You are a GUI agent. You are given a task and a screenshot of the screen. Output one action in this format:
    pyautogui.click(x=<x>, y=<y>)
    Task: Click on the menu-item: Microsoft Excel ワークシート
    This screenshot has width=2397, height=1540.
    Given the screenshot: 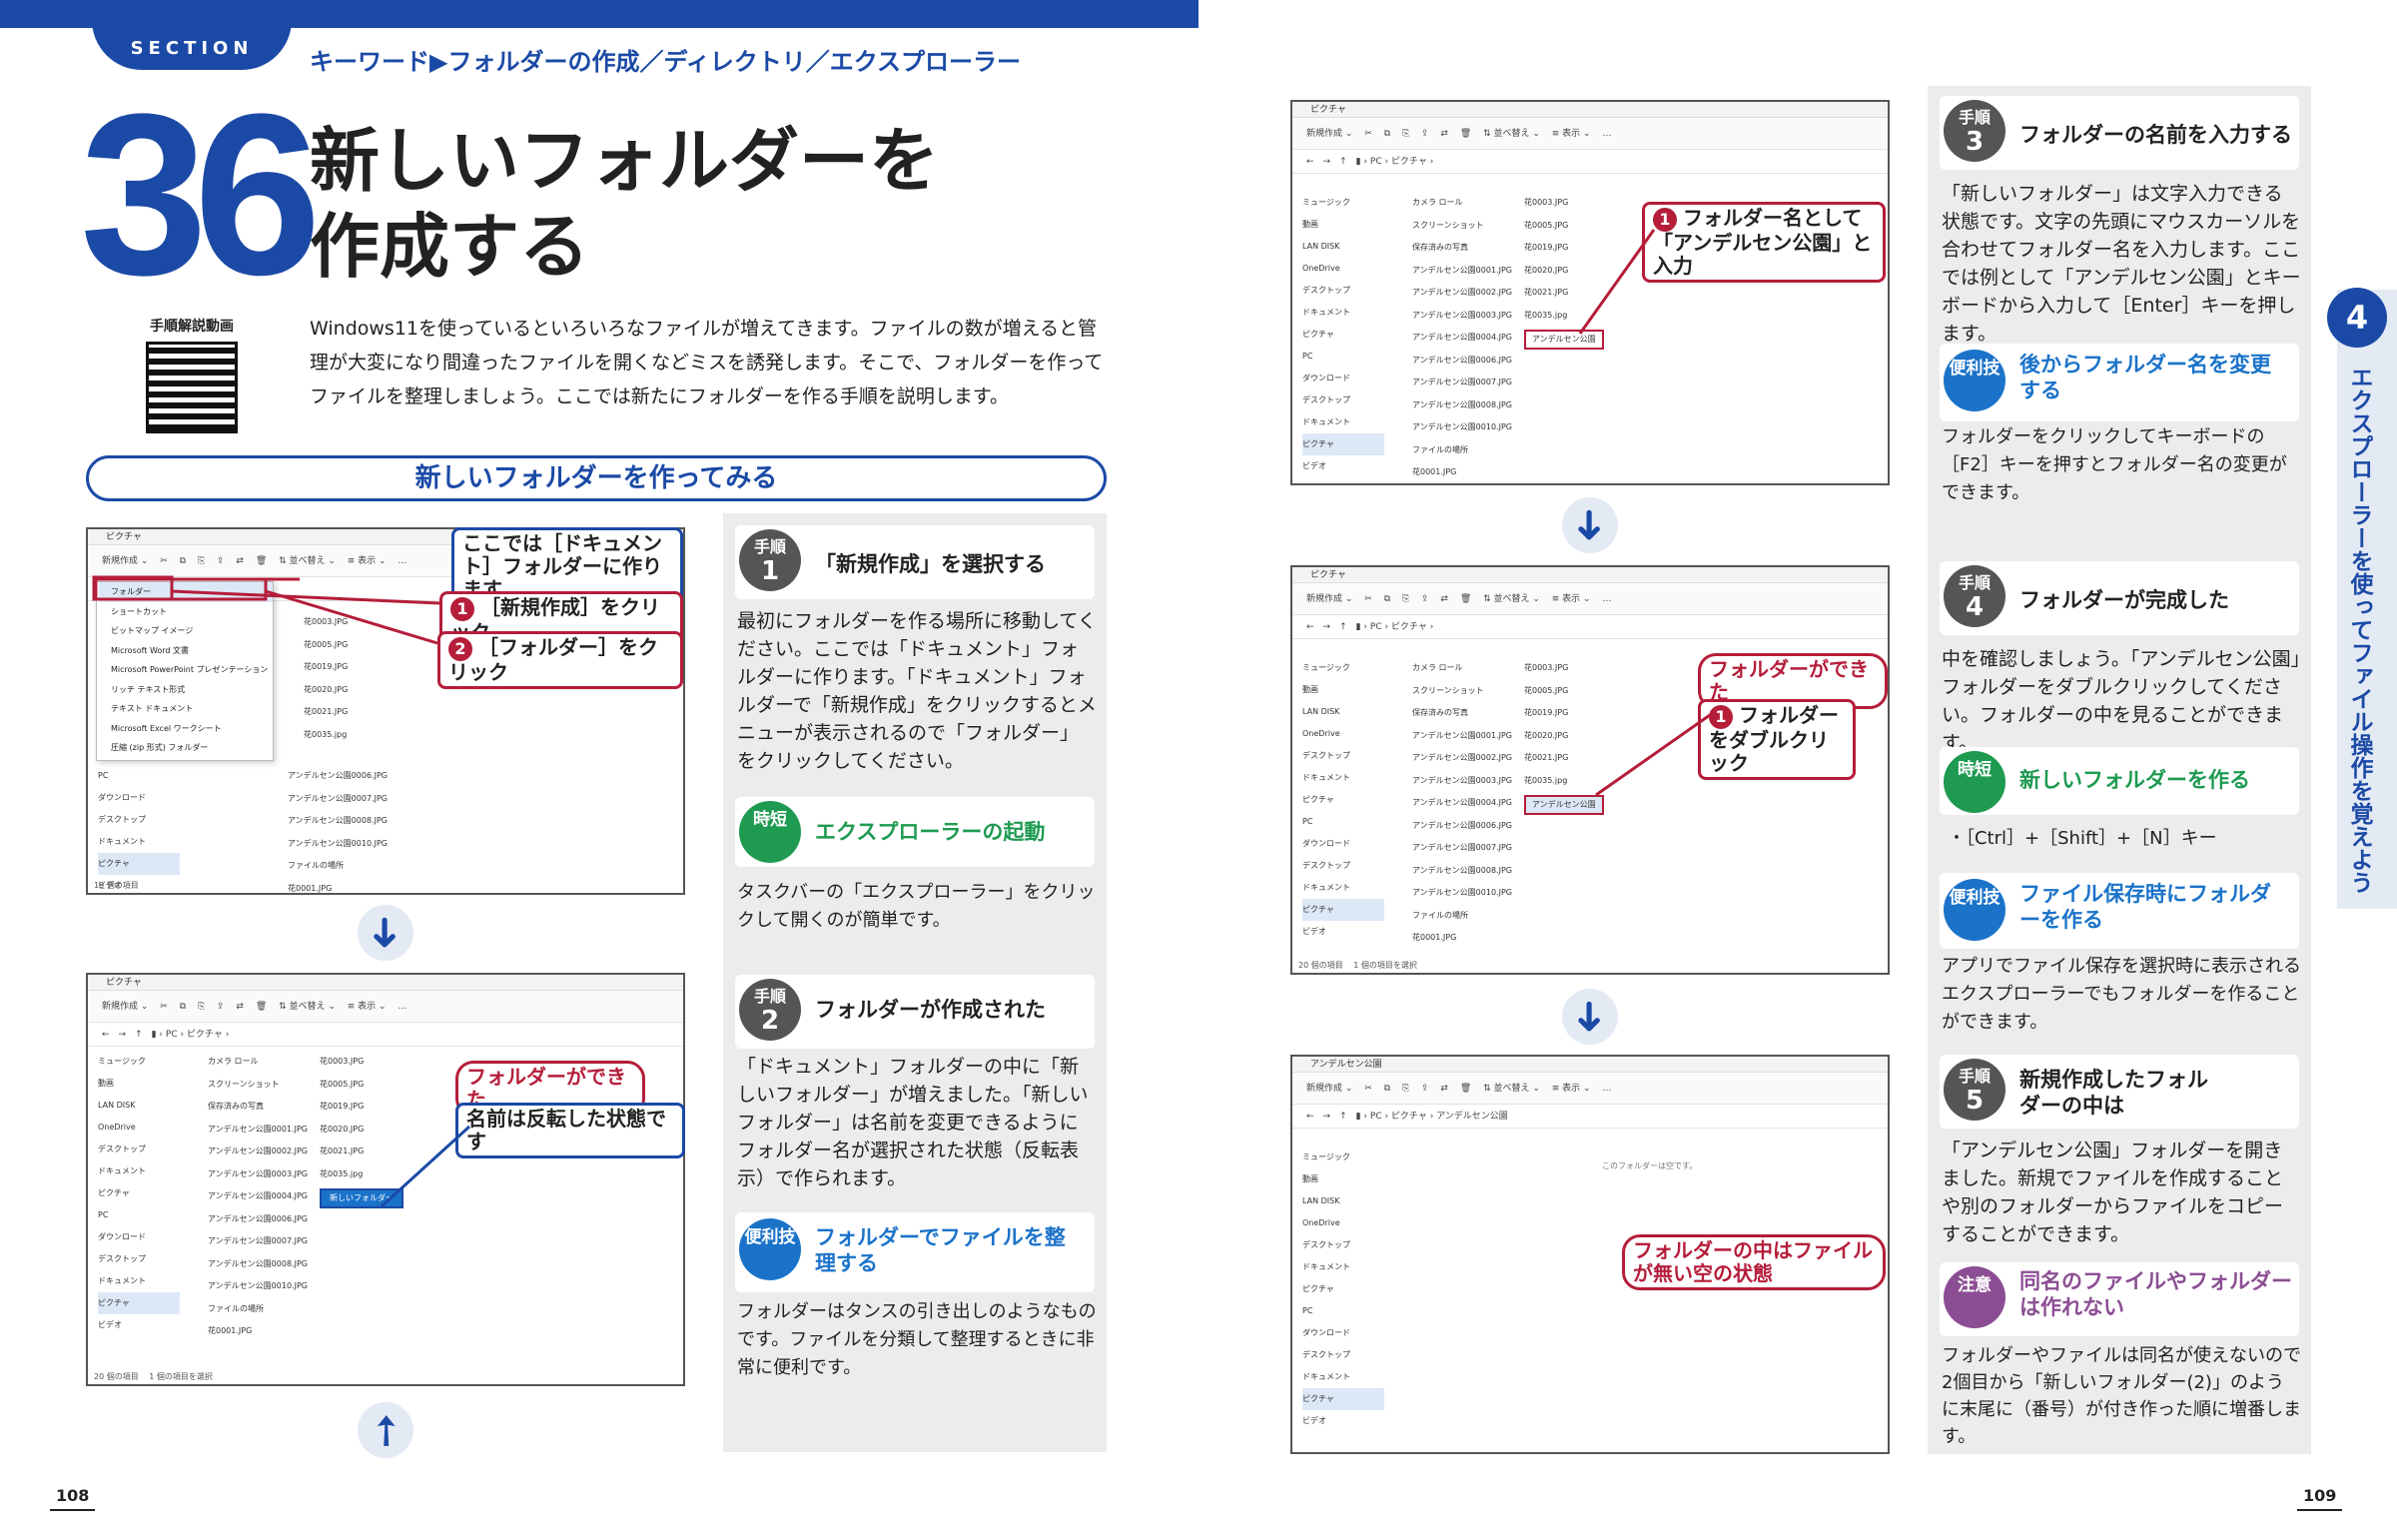 What is the action you would take?
    pyautogui.click(x=192, y=729)
    